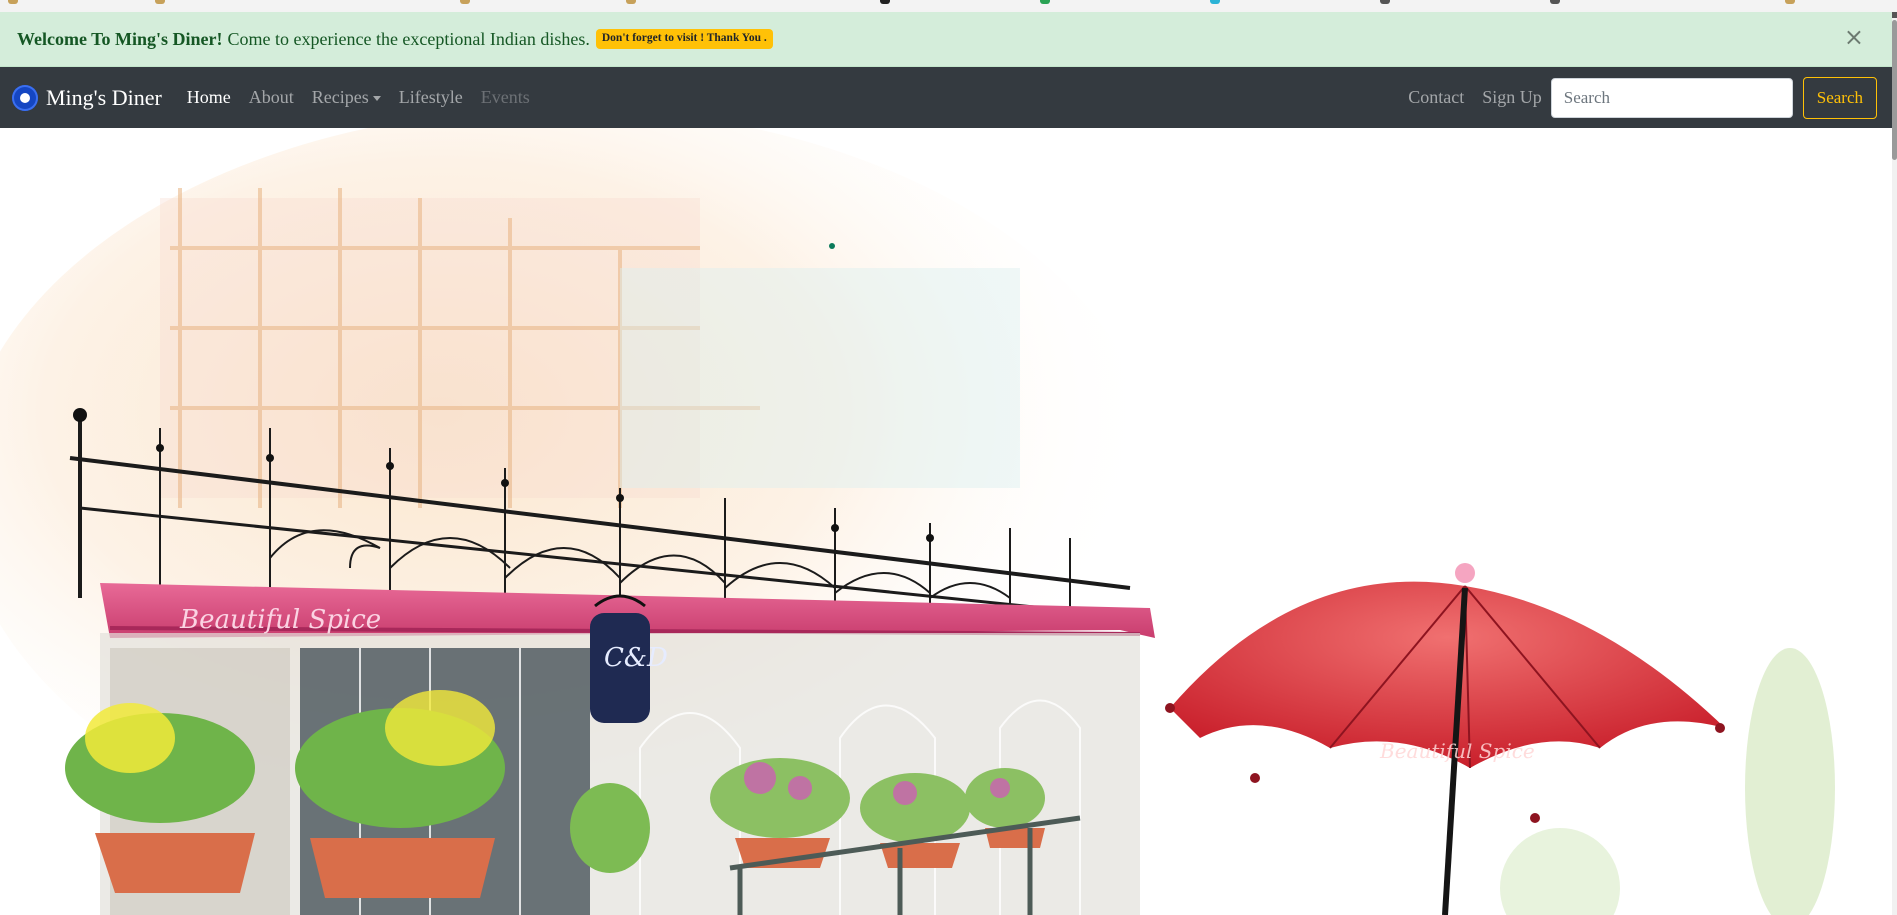 The height and width of the screenshot is (915, 1897). Describe the element at coordinates (1436, 97) in the screenshot. I see `nav-contact: Contact` at that location.